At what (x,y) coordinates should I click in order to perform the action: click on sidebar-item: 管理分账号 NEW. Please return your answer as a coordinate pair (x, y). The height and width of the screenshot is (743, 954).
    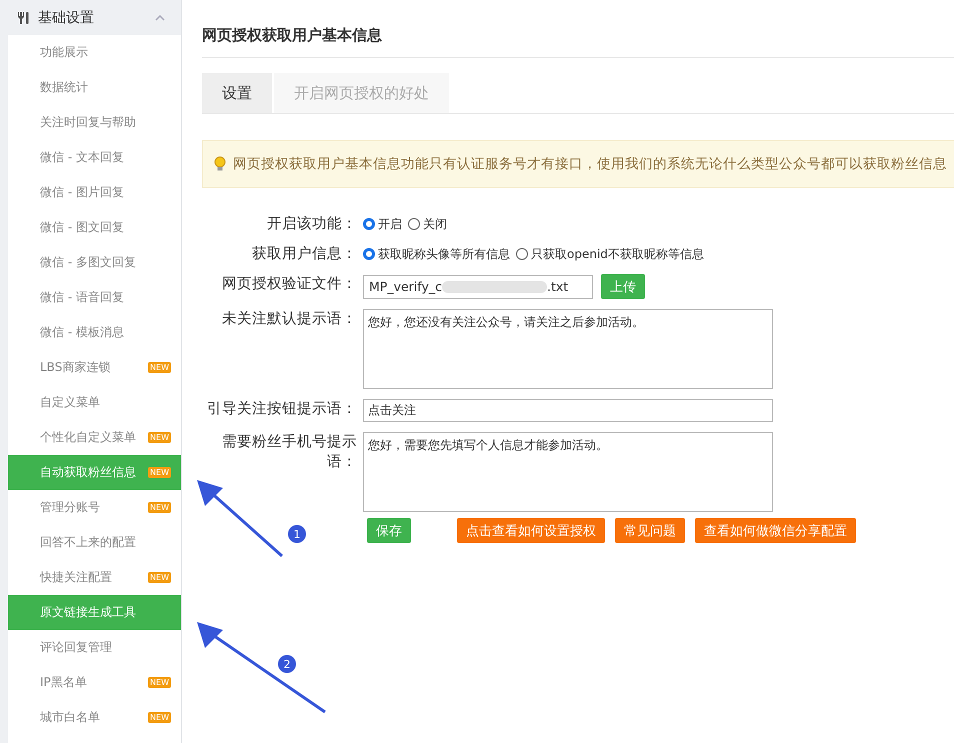
    Looking at the image, I should click on (94, 507).